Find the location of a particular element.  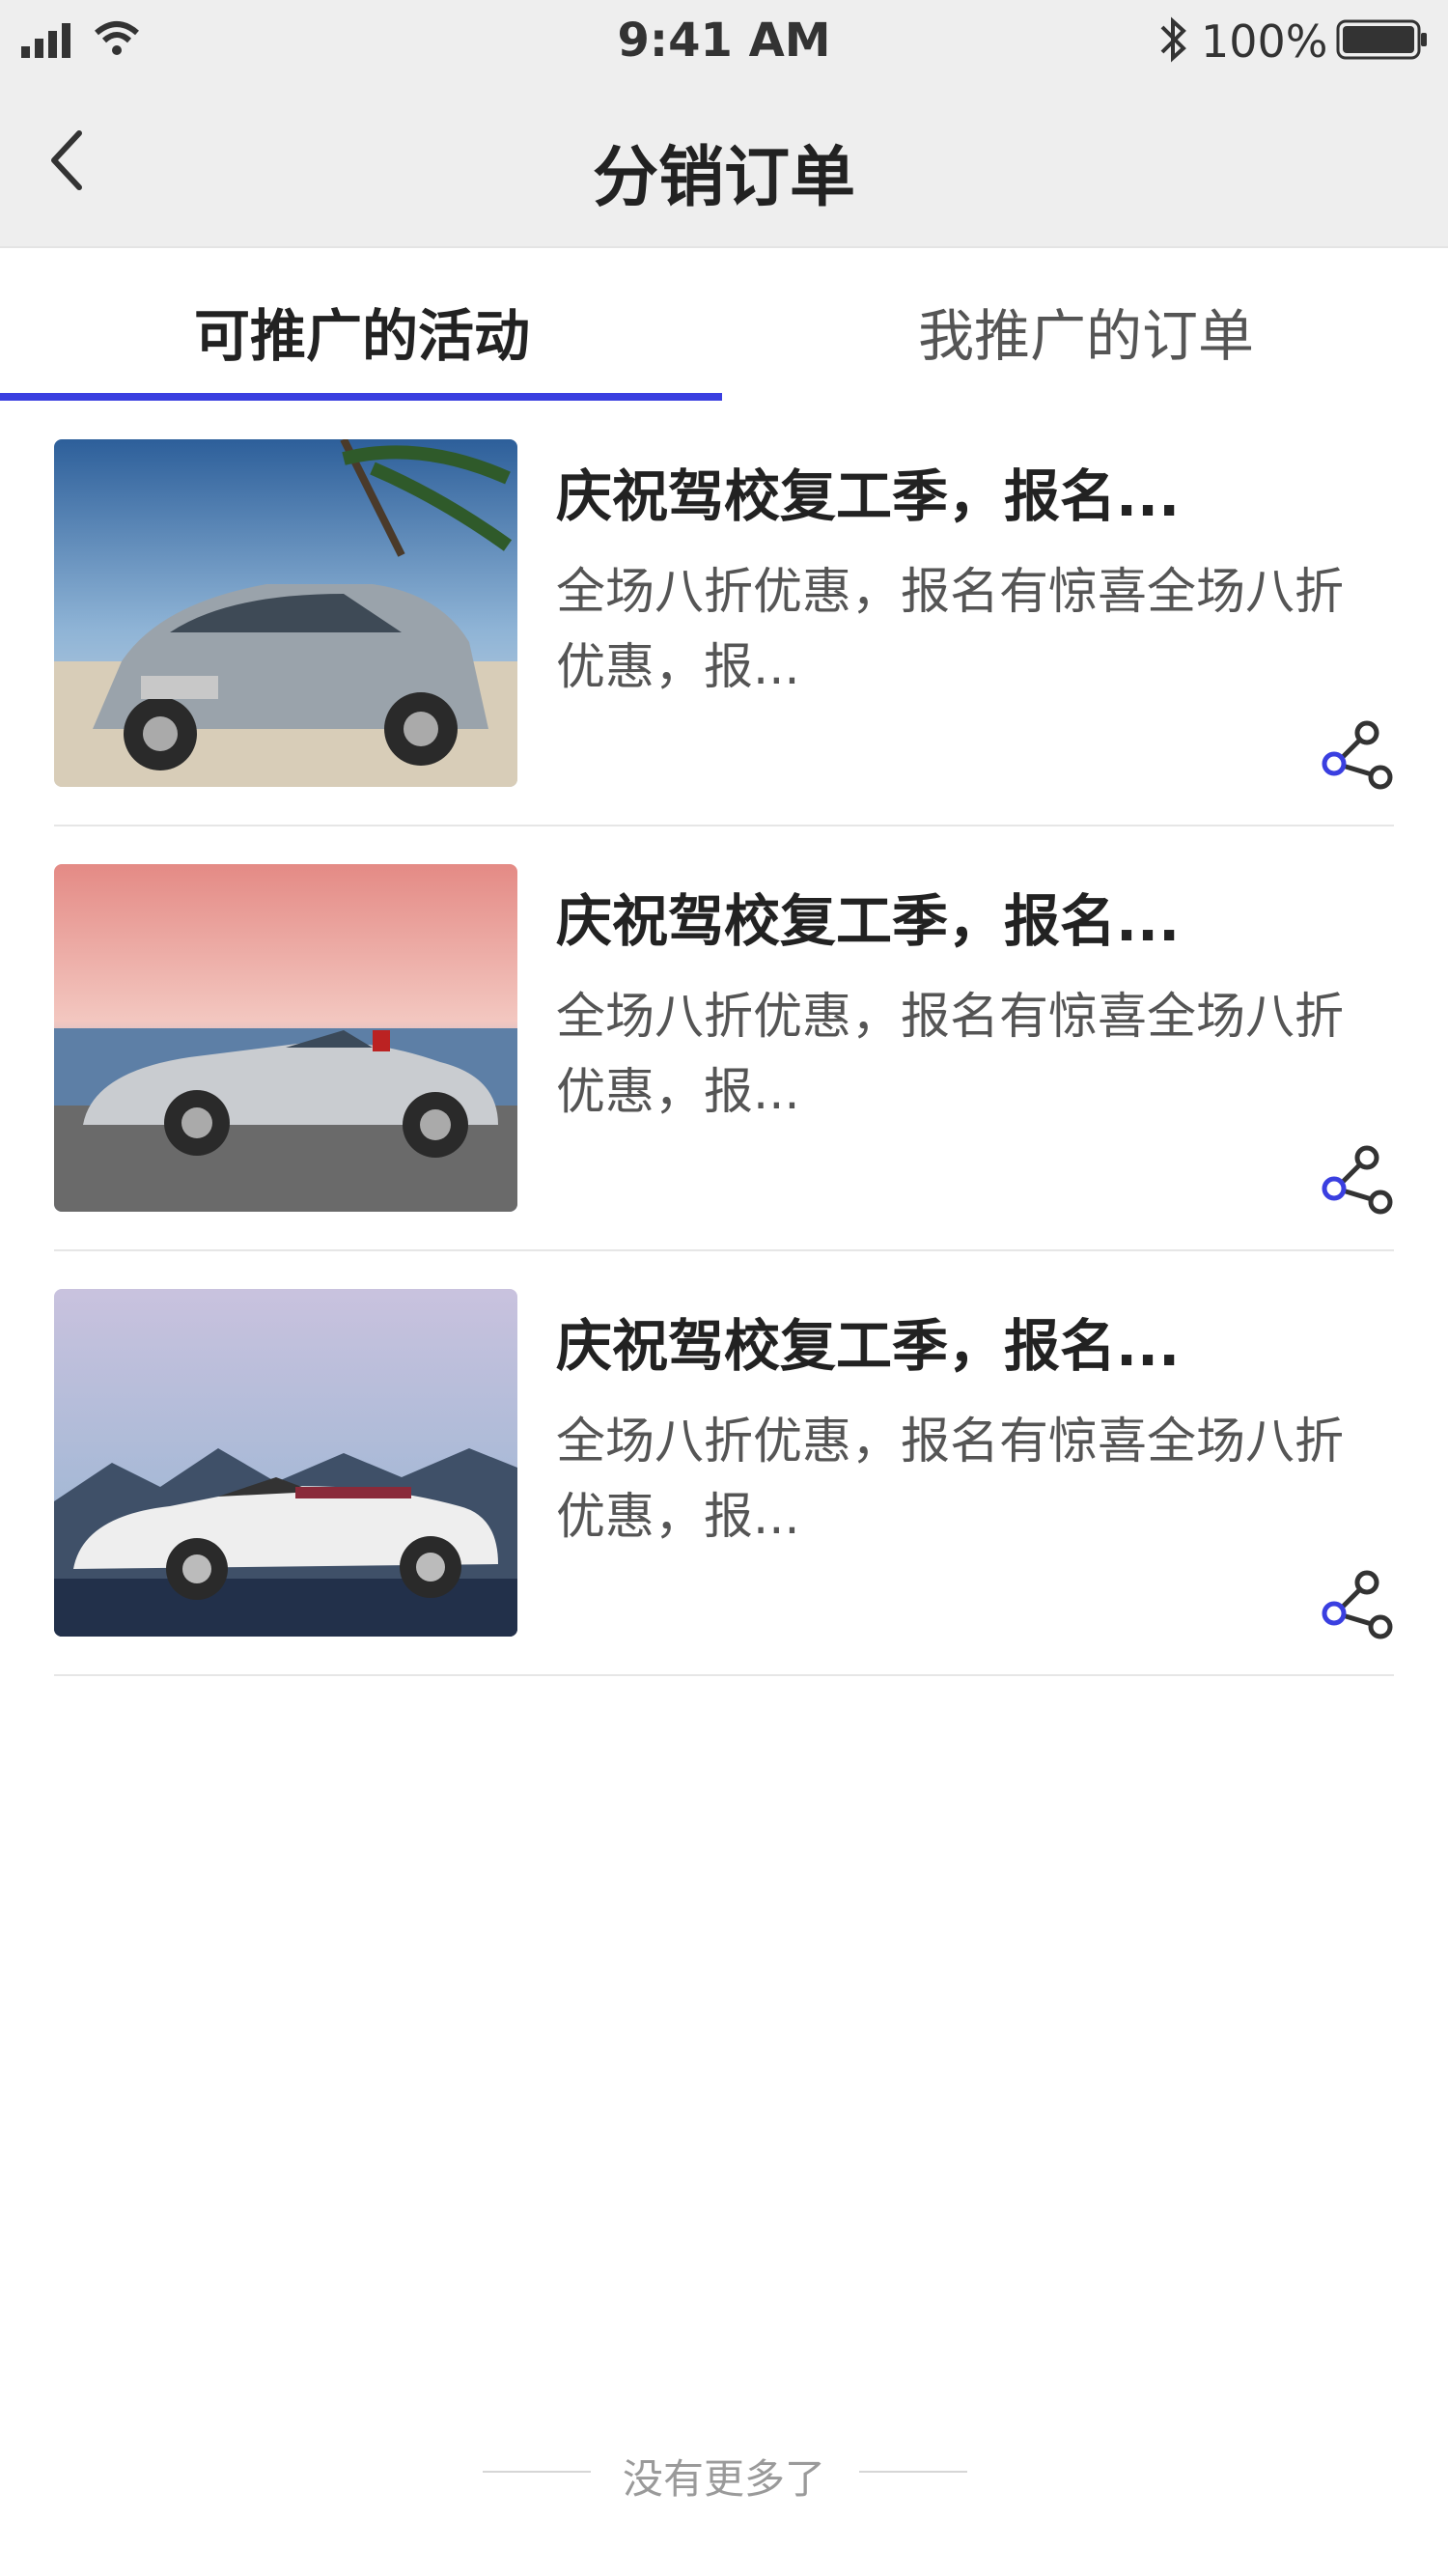

list-end-footer: 没有更多了 is located at coordinates (724, 2473).